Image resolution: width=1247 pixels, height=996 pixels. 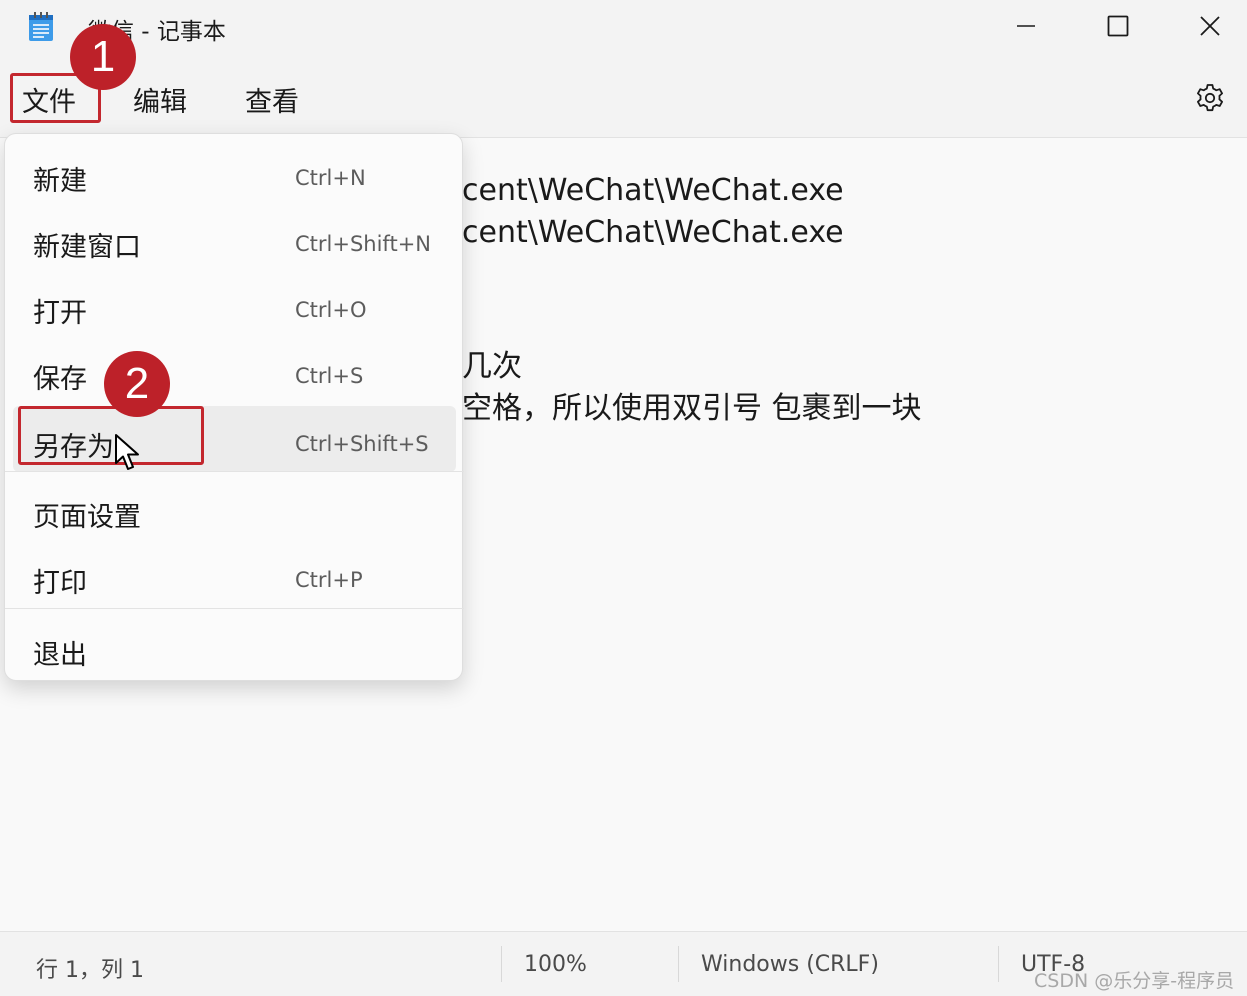 What do you see at coordinates (1210, 98) in the screenshot?
I see `gear-icon` at bounding box center [1210, 98].